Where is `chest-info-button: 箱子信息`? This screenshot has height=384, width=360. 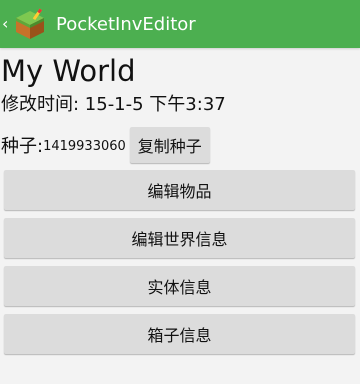 chest-info-button: 箱子信息 is located at coordinates (179, 334).